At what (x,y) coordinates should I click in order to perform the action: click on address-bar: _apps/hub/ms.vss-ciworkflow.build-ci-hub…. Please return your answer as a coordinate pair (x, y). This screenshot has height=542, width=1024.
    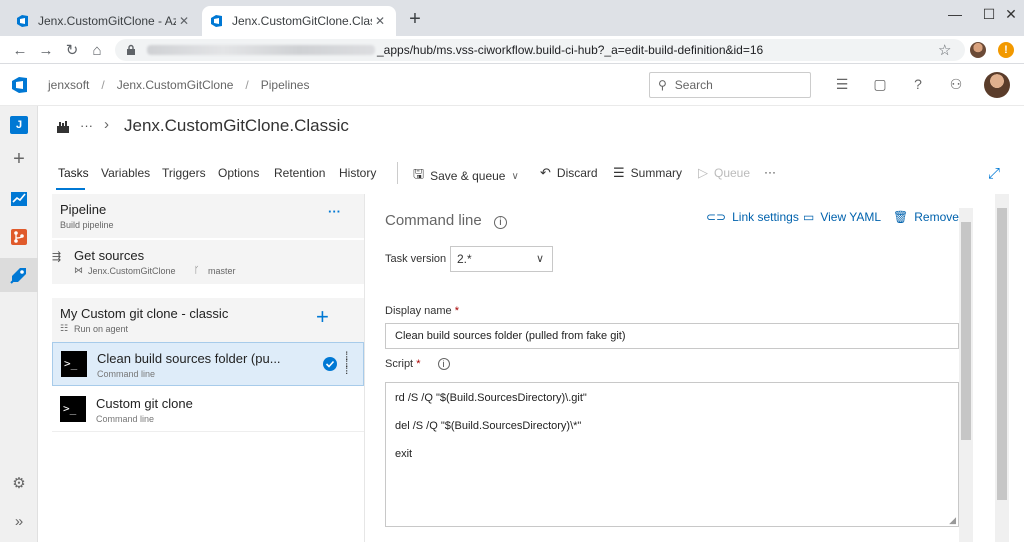
    Looking at the image, I should click on (540, 50).